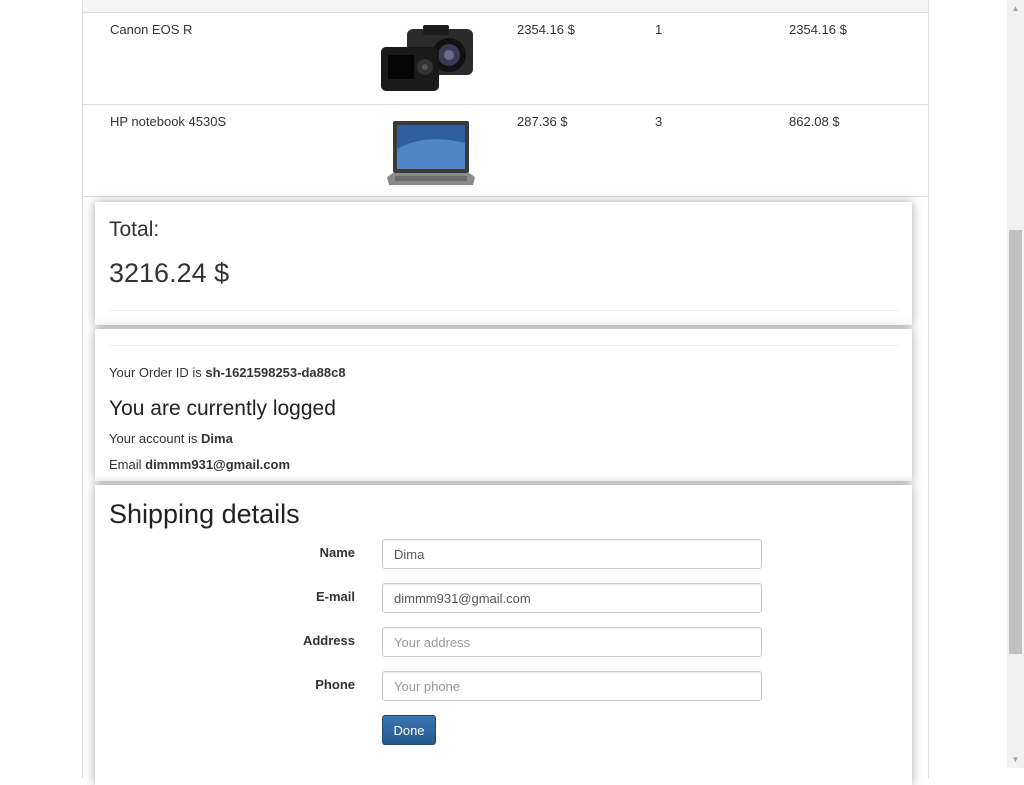 The width and height of the screenshot is (1024, 785). I want to click on vertical-scrollbar: ▲ ▼, so click(1015, 384).